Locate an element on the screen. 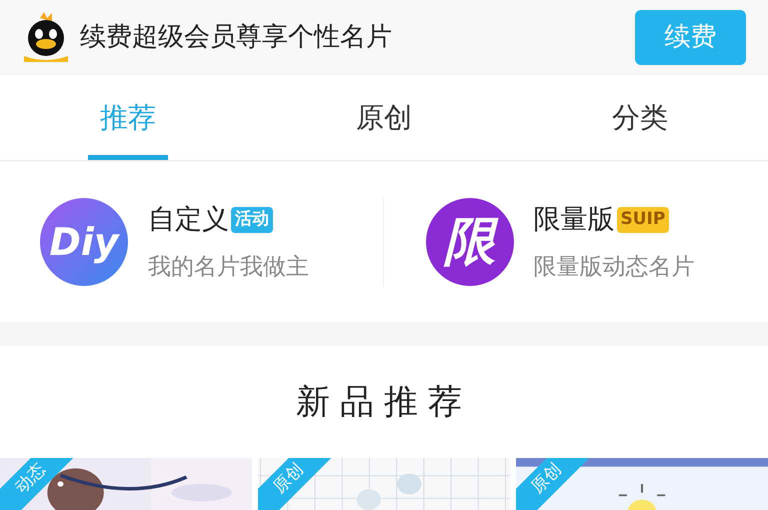  feature-subtitle: 我的名片我做主 is located at coordinates (228, 267).